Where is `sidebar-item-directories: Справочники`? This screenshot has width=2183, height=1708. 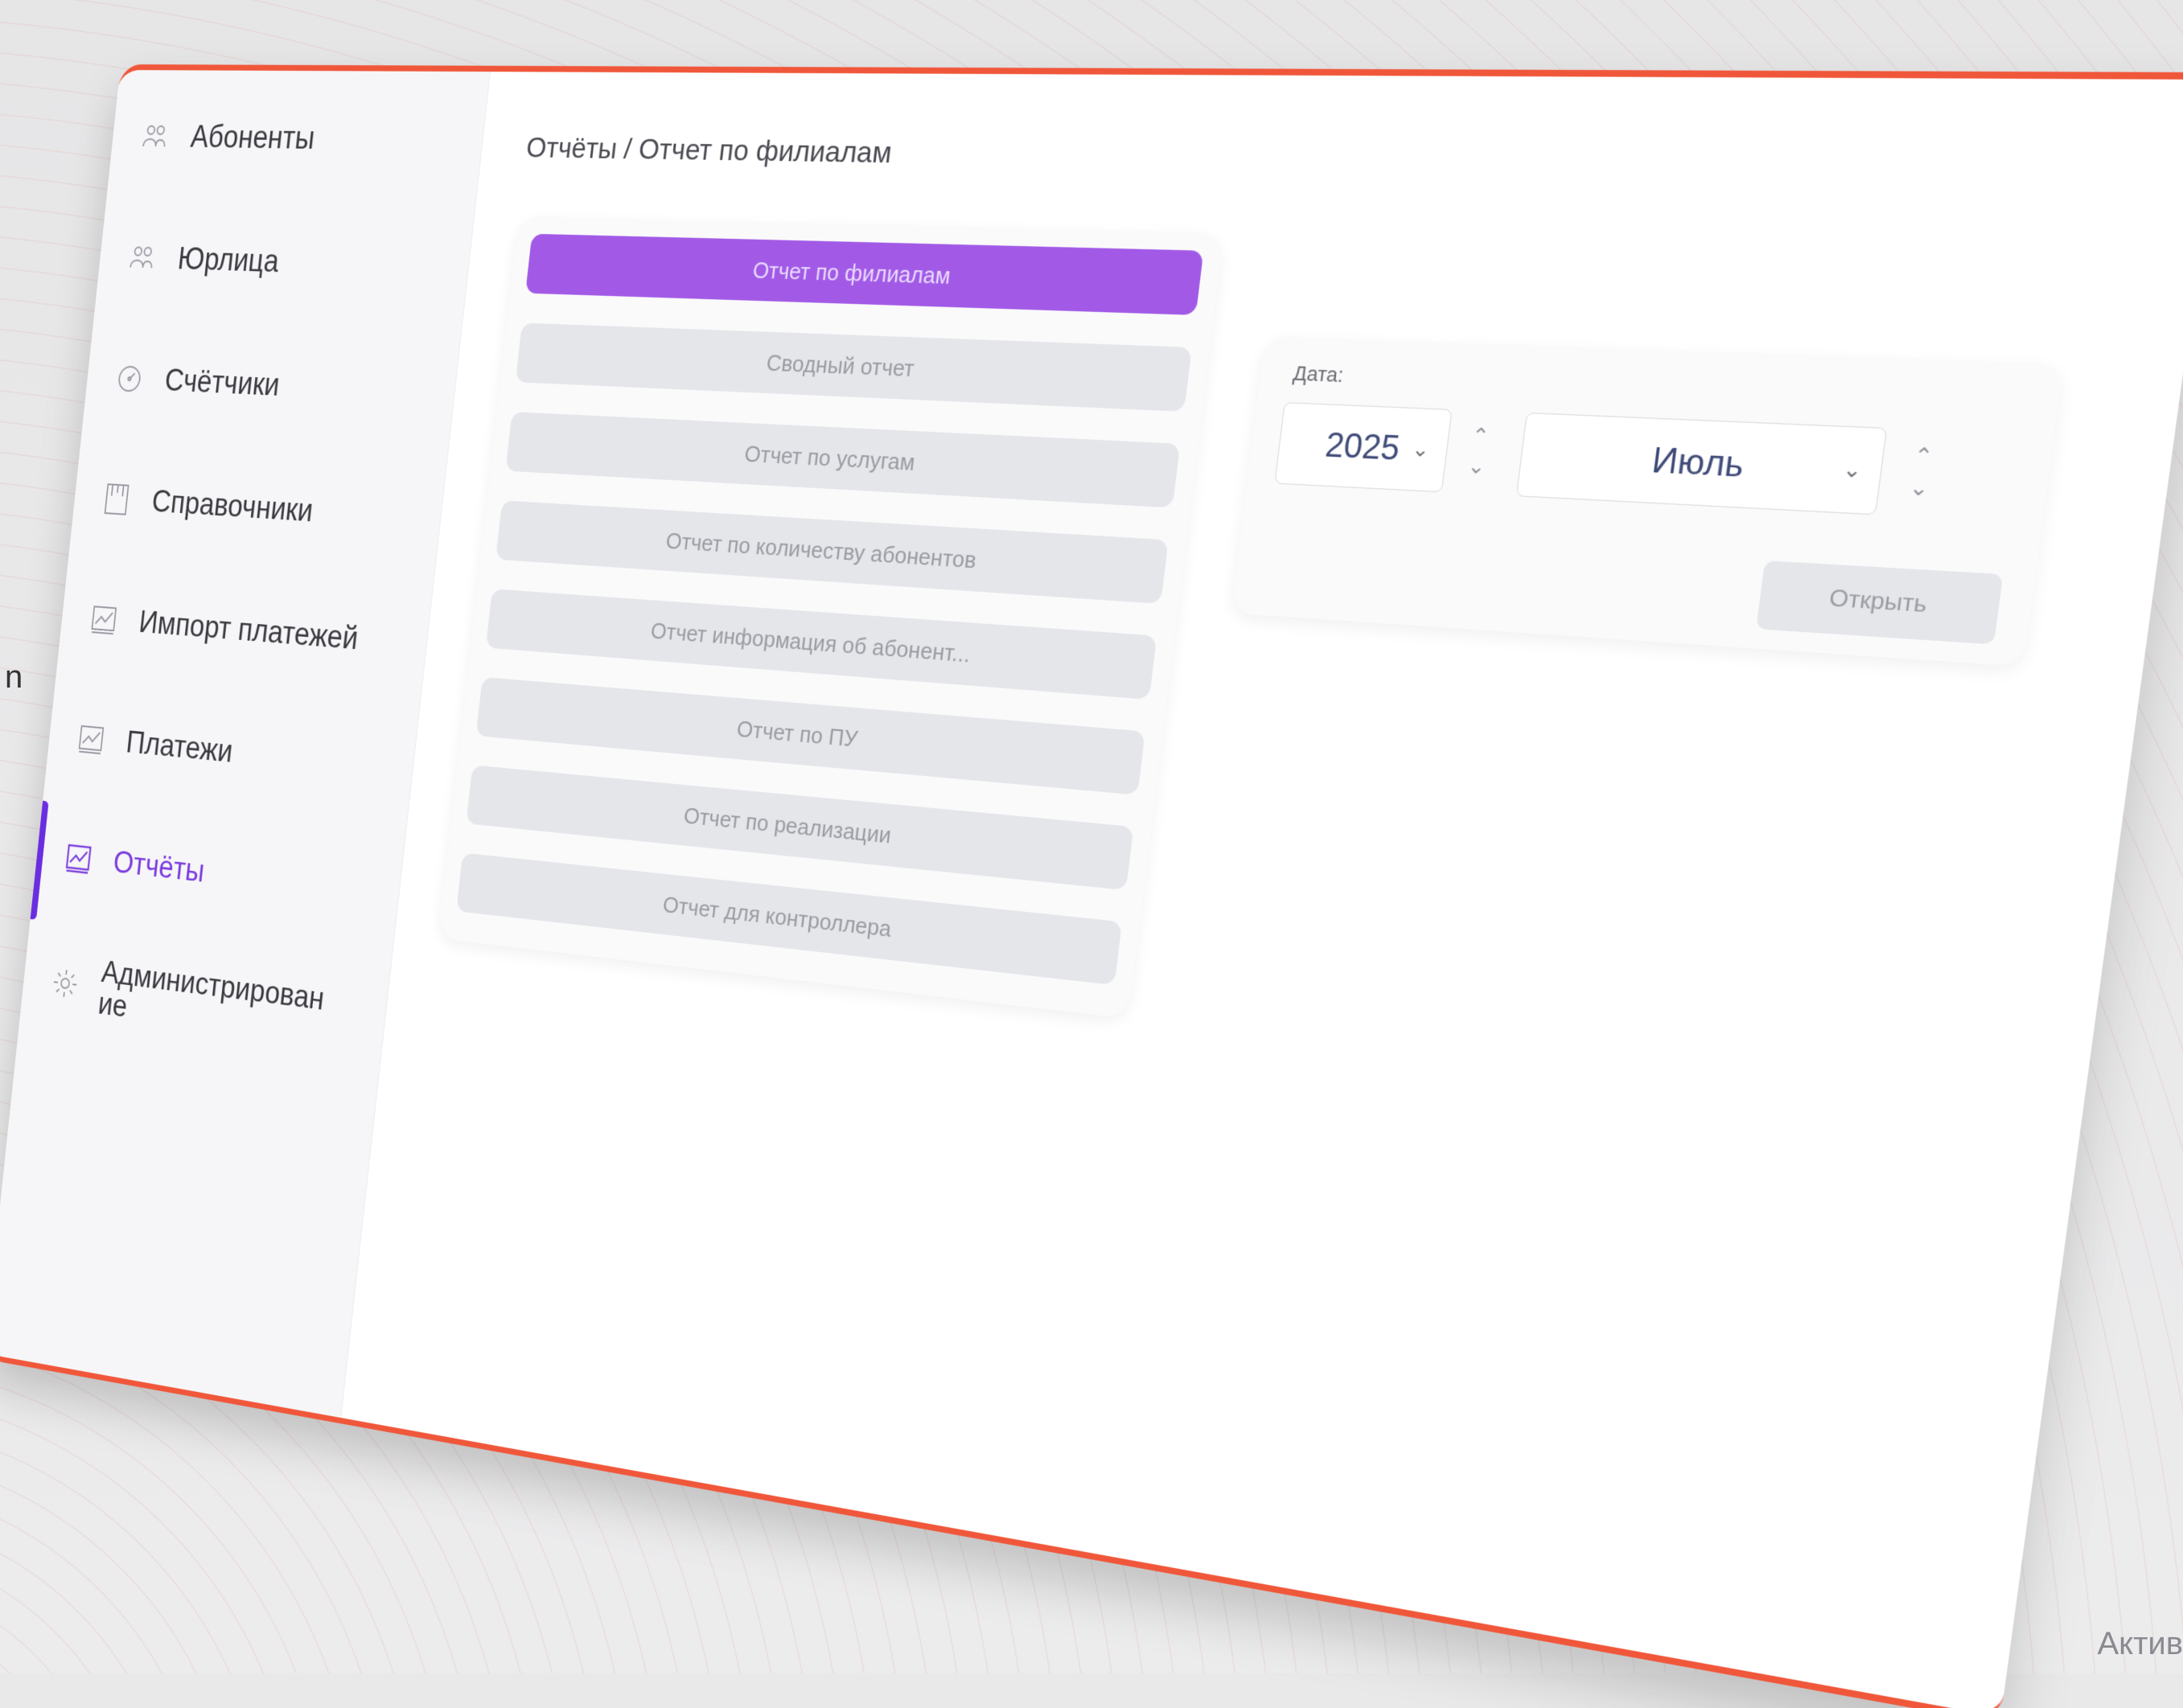 sidebar-item-directories: Справочники is located at coordinates (207, 505).